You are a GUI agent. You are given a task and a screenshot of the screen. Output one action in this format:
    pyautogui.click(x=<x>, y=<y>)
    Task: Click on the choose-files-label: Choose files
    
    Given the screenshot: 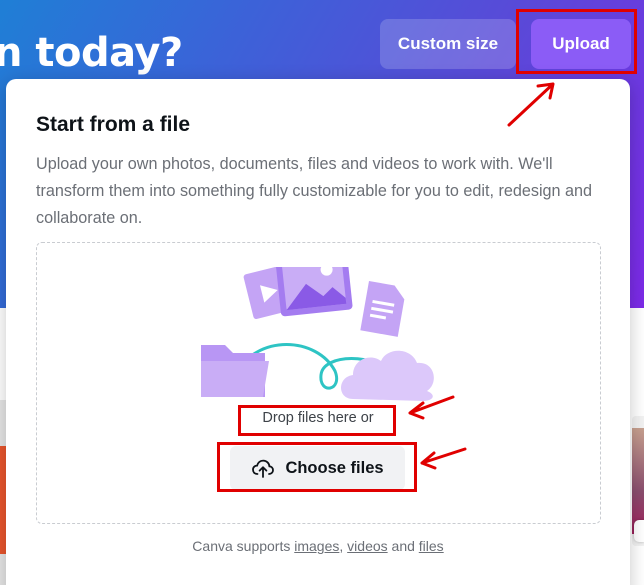 What is the action you would take?
    pyautogui.click(x=334, y=467)
    